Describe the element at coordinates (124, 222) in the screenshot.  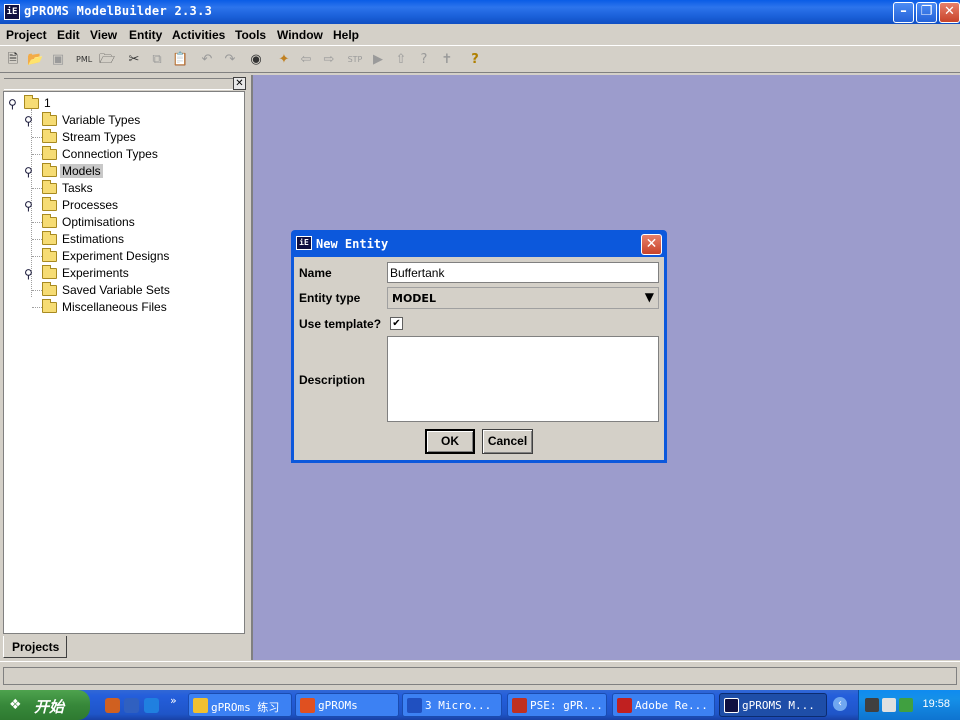
I see `tree-item-optimisations: Optimisations` at that location.